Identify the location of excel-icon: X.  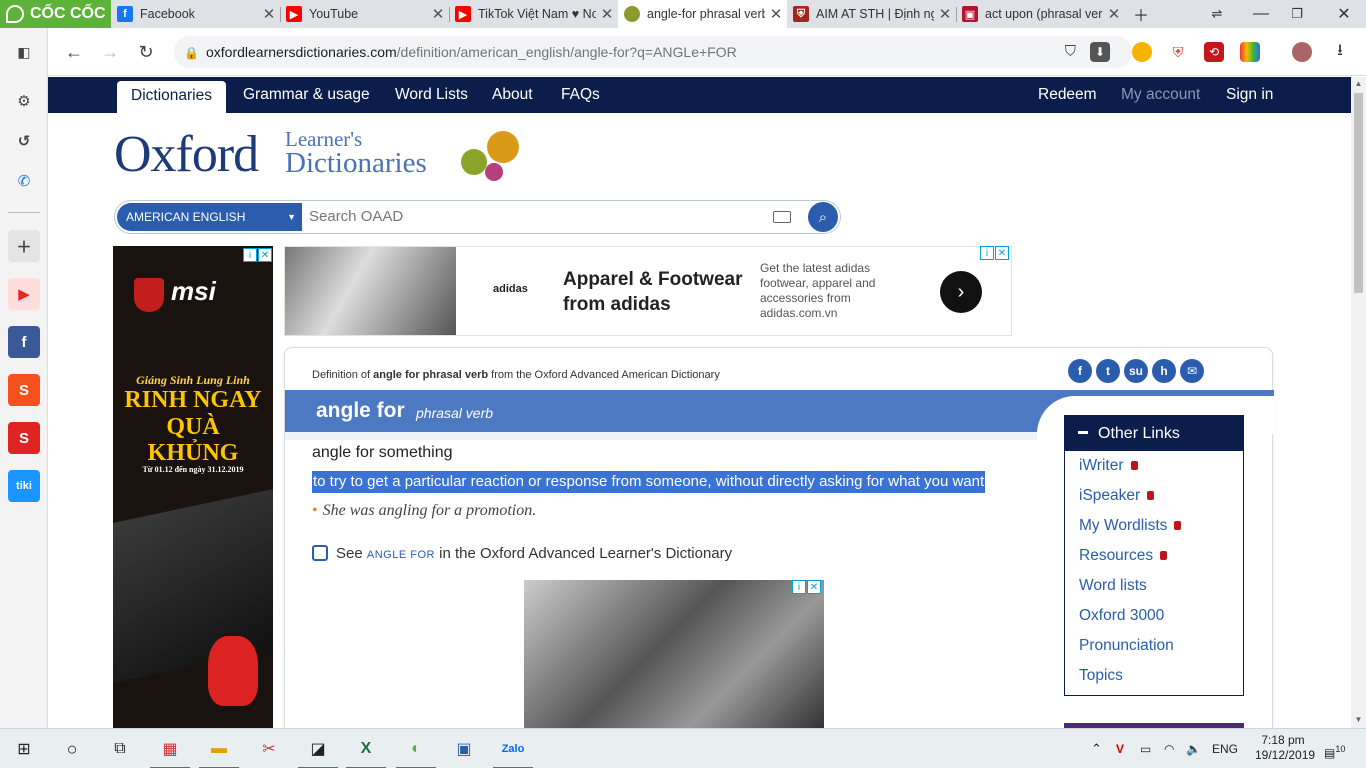
(366, 748).